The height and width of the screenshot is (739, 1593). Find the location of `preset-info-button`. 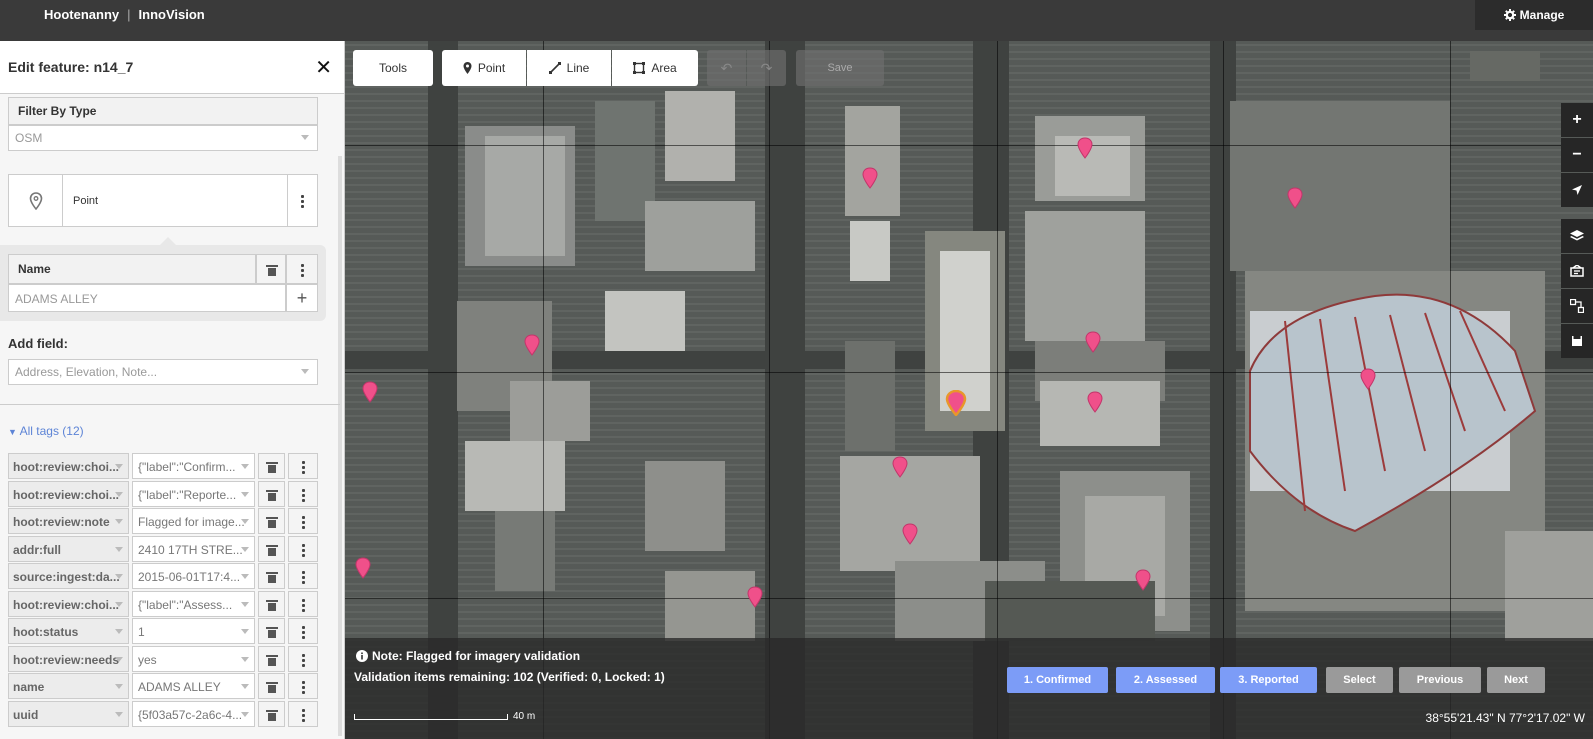

preset-info-button is located at coordinates (302, 200).